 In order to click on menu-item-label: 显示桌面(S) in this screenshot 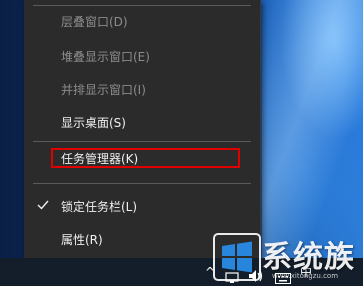, I will do `click(93, 122)`.